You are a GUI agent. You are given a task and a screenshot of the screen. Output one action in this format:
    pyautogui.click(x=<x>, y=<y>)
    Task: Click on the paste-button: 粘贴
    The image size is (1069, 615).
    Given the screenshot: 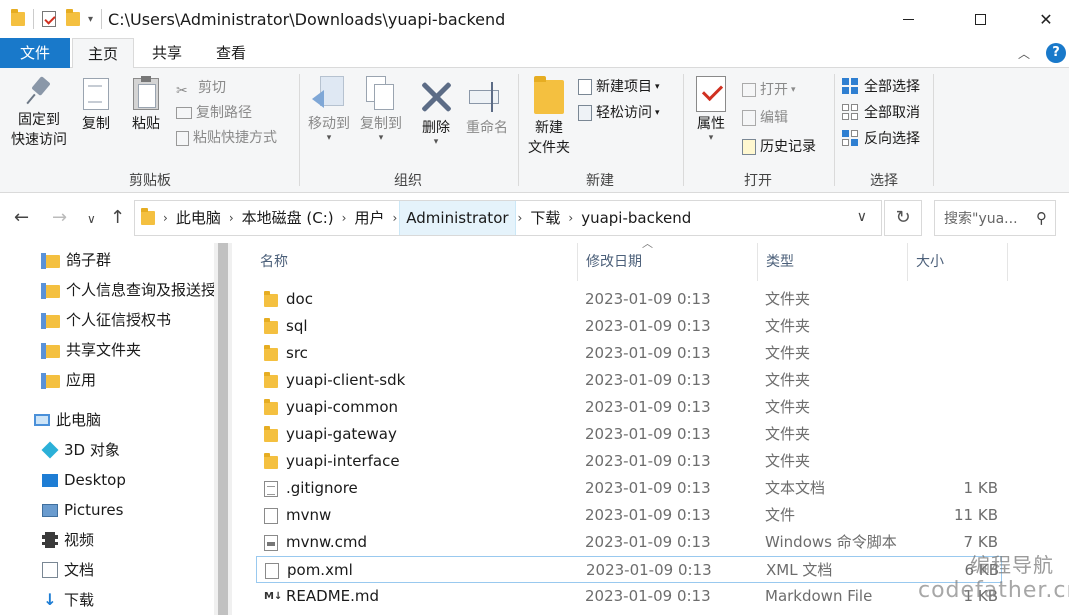 What is the action you would take?
    pyautogui.click(x=146, y=105)
    